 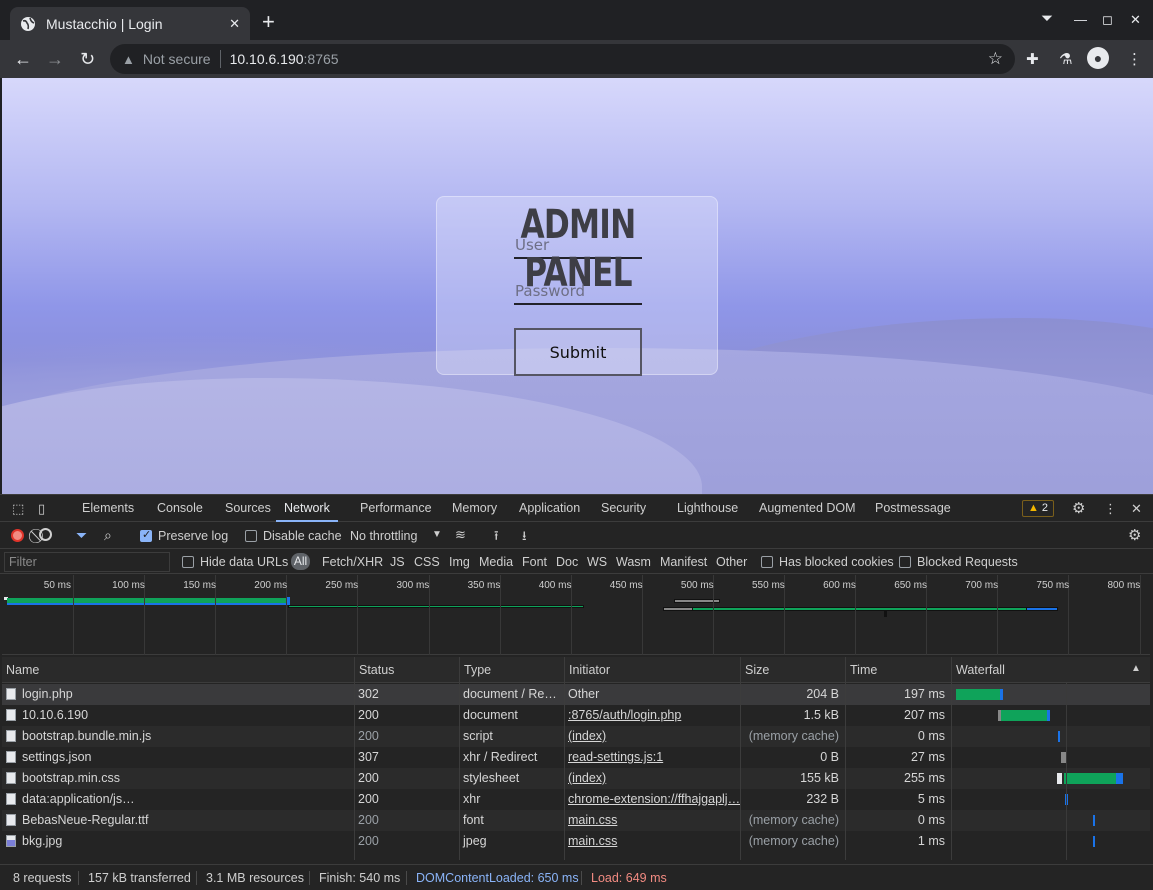 What do you see at coordinates (1098, 58) in the screenshot?
I see `profile-avatar-icon: ●` at bounding box center [1098, 58].